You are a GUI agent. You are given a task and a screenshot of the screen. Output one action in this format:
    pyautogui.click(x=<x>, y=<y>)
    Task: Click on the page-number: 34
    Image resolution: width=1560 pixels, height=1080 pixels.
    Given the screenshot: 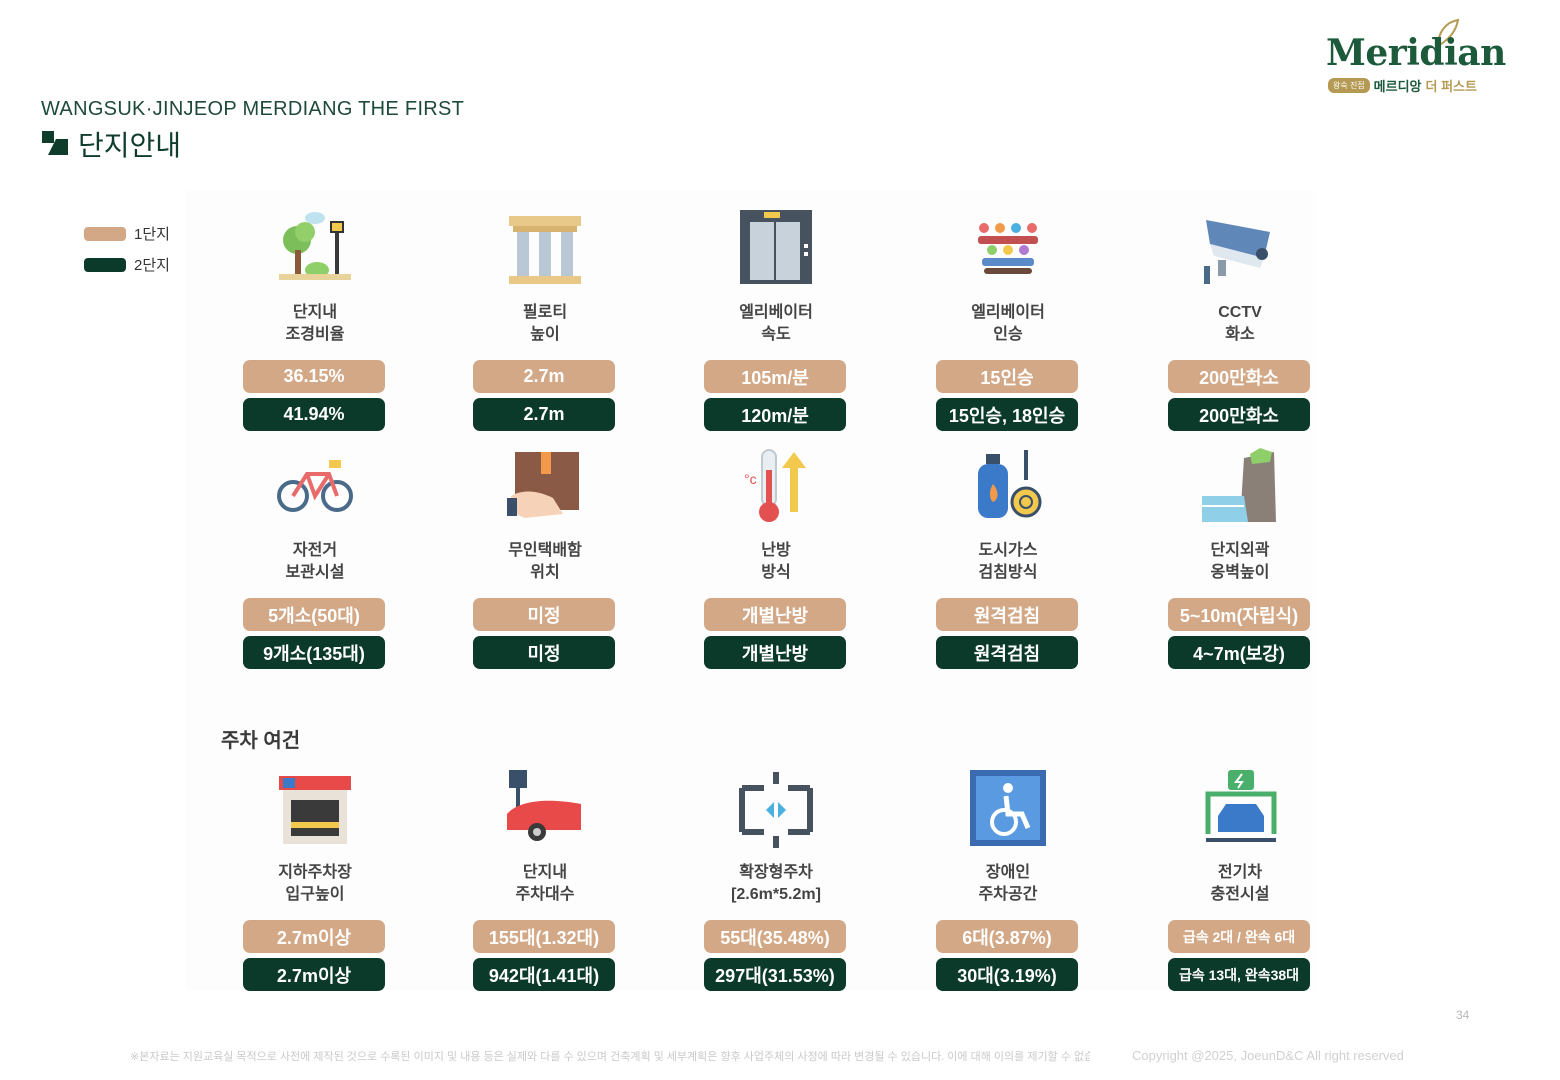 What is the action you would take?
    pyautogui.click(x=1463, y=1015)
    